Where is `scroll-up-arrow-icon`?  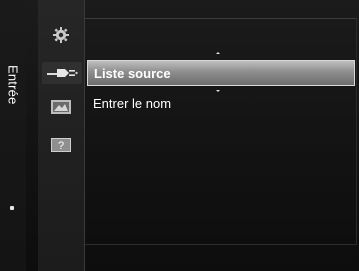
scroll-up-arrow-icon is located at coordinates (218, 53).